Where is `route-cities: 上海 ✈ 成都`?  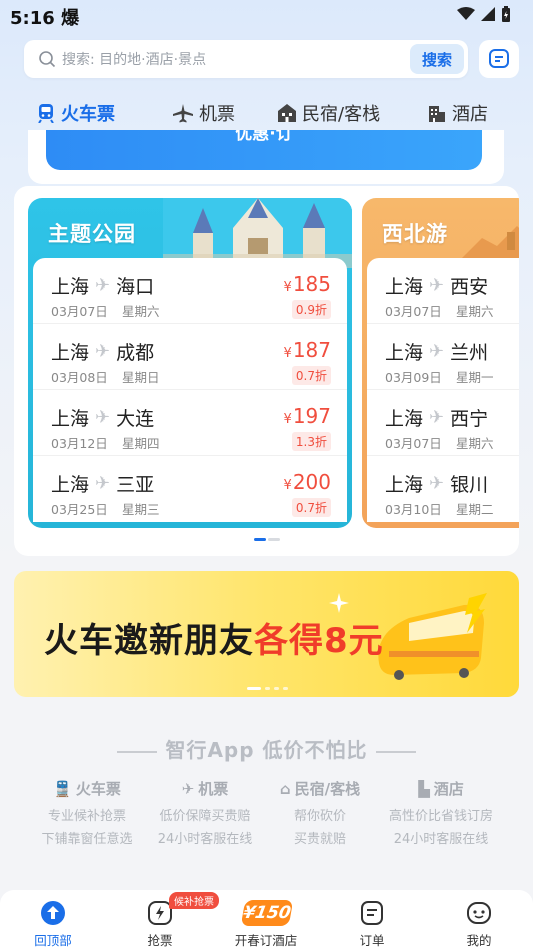 route-cities: 上海 ✈ 成都 is located at coordinates (102, 351).